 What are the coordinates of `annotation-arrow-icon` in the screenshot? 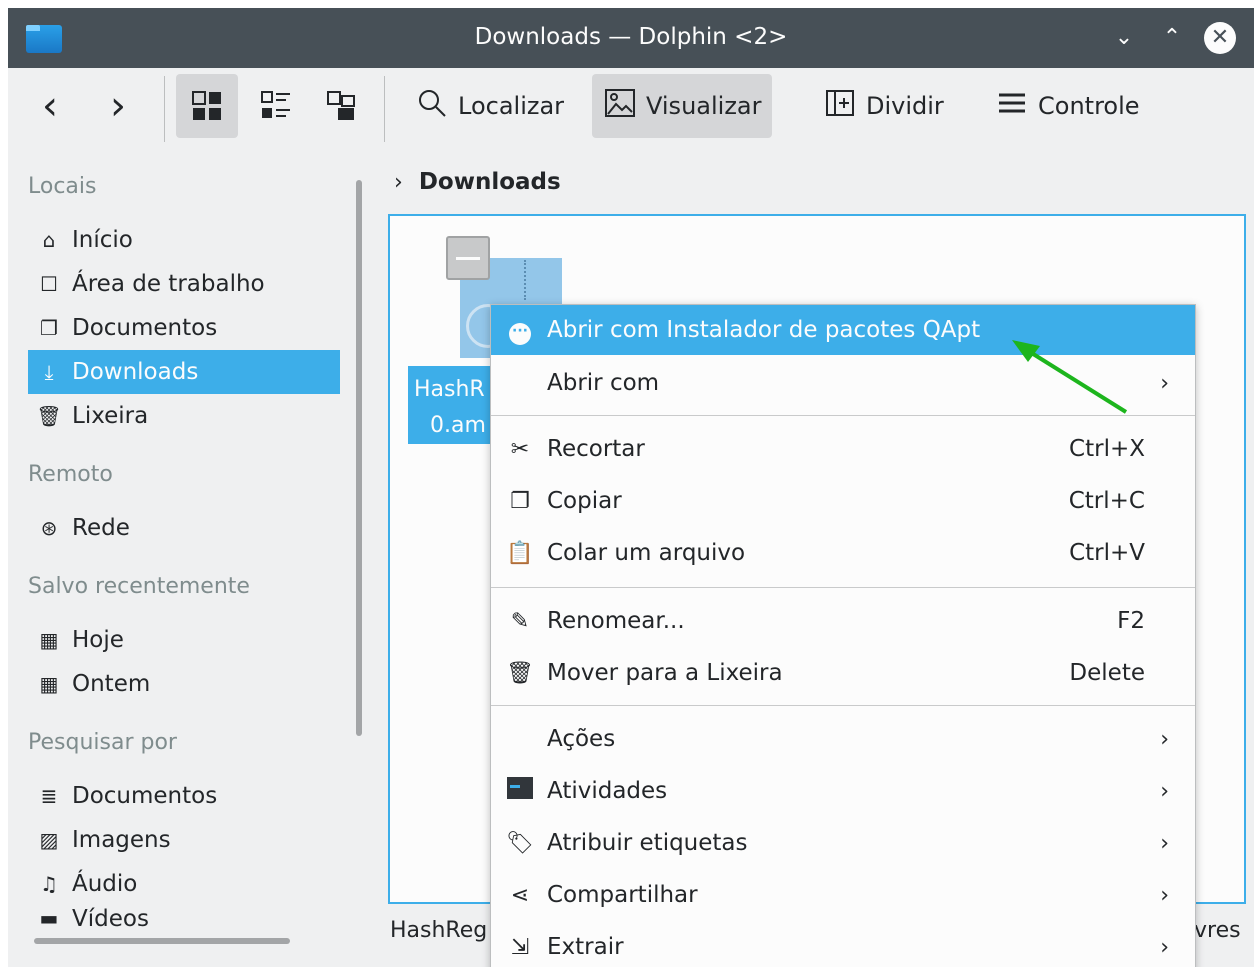 It's located at (1070, 377).